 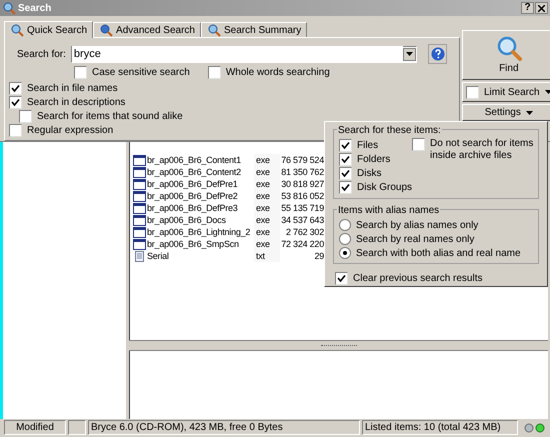 I want to click on status-lights-icon, so click(x=535, y=427).